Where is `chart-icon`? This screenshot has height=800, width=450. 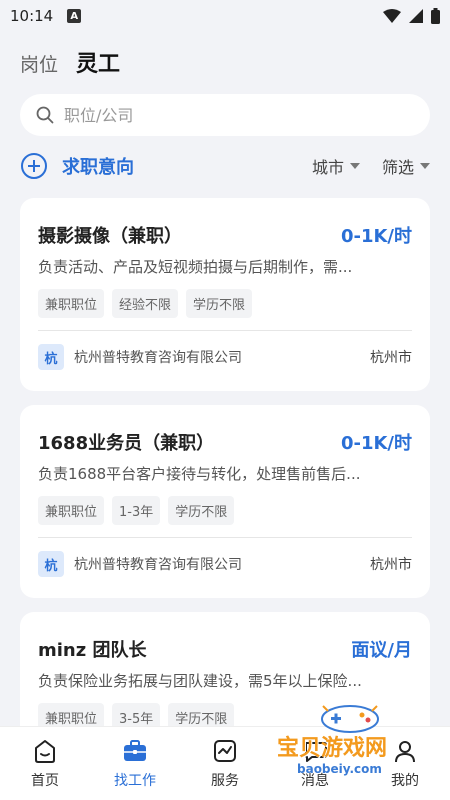
chart-icon is located at coordinates (225, 750).